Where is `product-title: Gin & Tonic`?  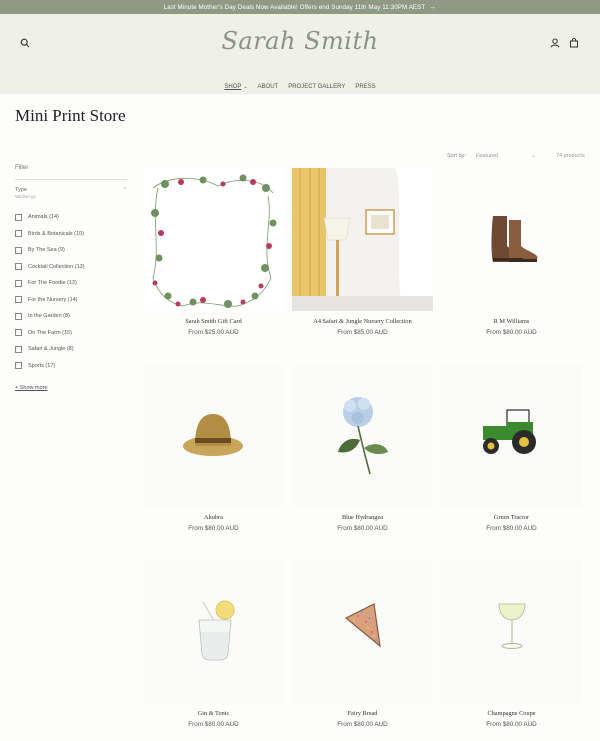
product-title: Gin & Tonic is located at coordinates (213, 713).